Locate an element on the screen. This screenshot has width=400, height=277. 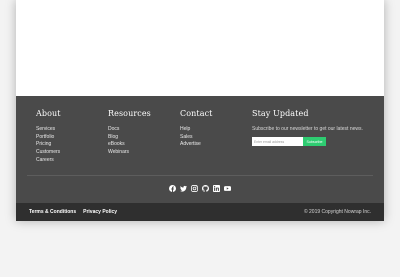
instagram-icon is located at coordinates (194, 188).